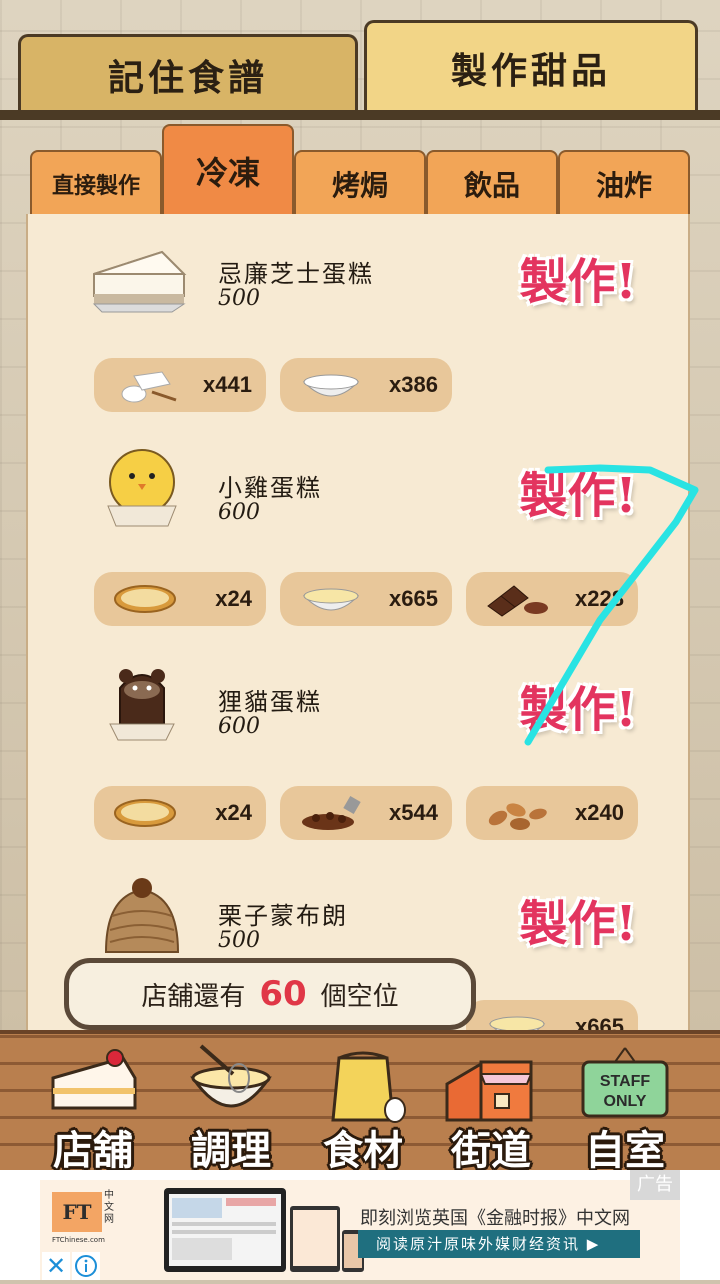 The width and height of the screenshot is (720, 1284). I want to click on tab-recipes: 記住食譜, so click(188, 73).